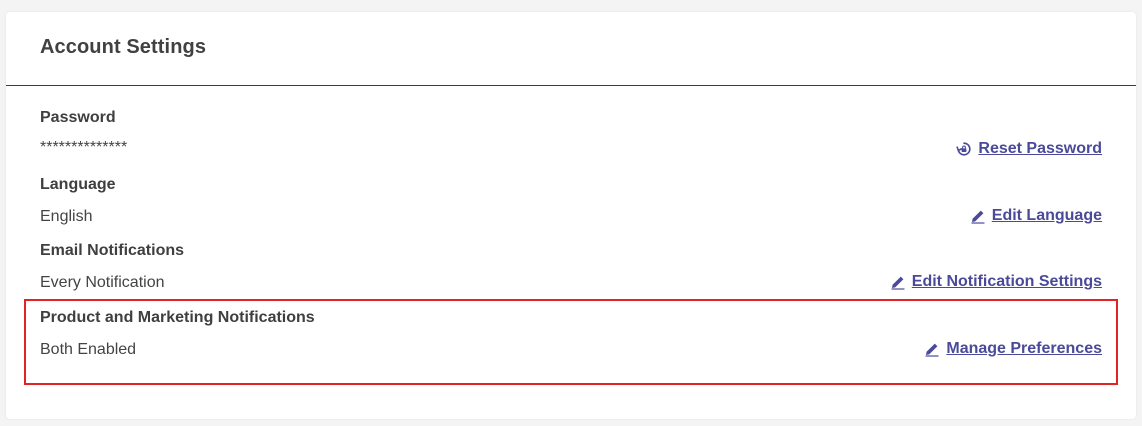 Image resolution: width=1142 pixels, height=426 pixels. I want to click on setting-label: Product and Marketing Notifications, so click(177, 317).